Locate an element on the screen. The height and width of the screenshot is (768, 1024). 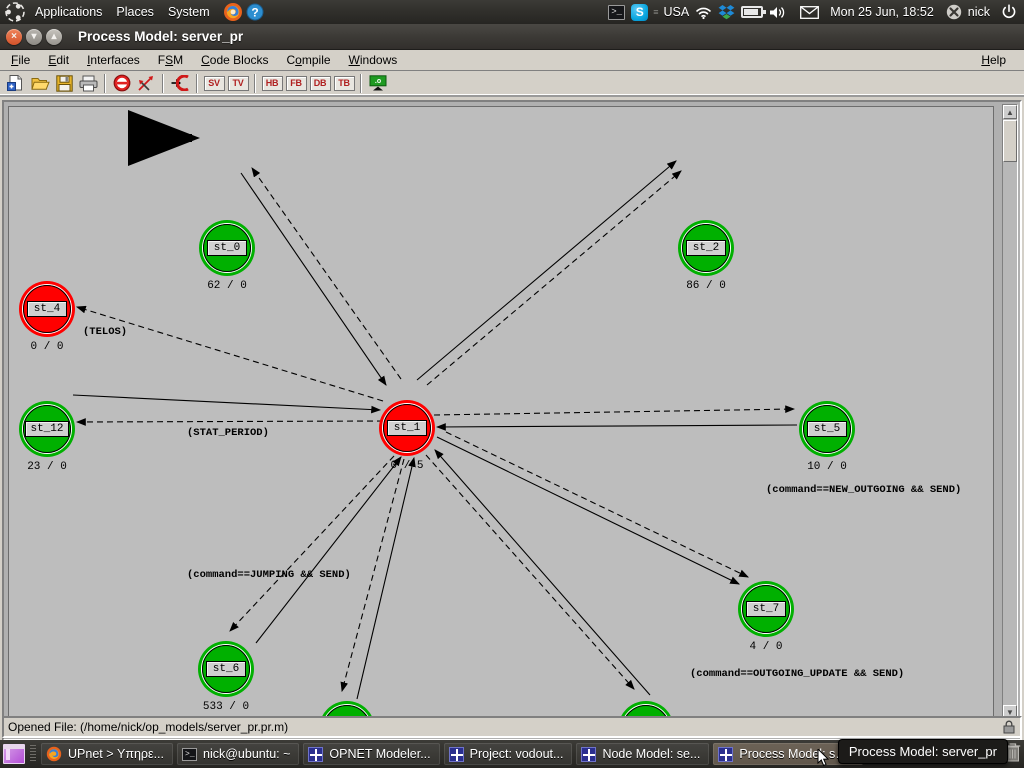
mouse-cursor is located at coordinates (823, 758).